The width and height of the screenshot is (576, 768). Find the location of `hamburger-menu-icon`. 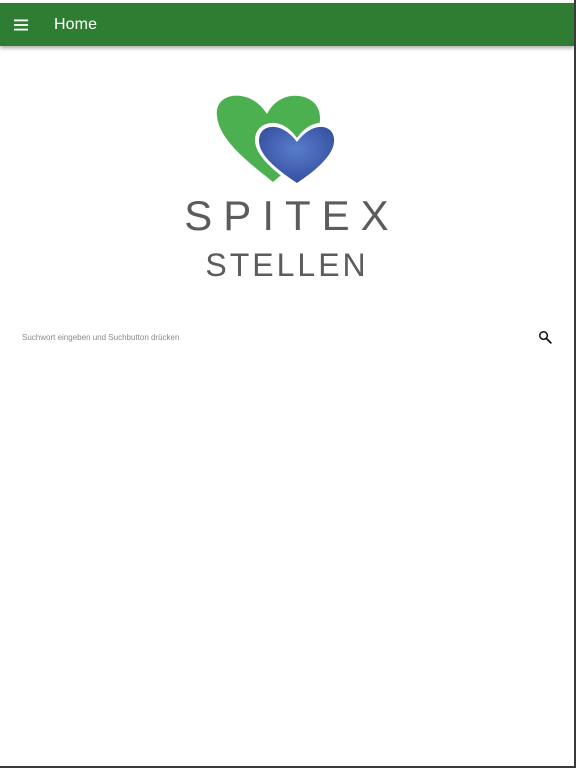

hamburger-menu-icon is located at coordinates (21, 24).